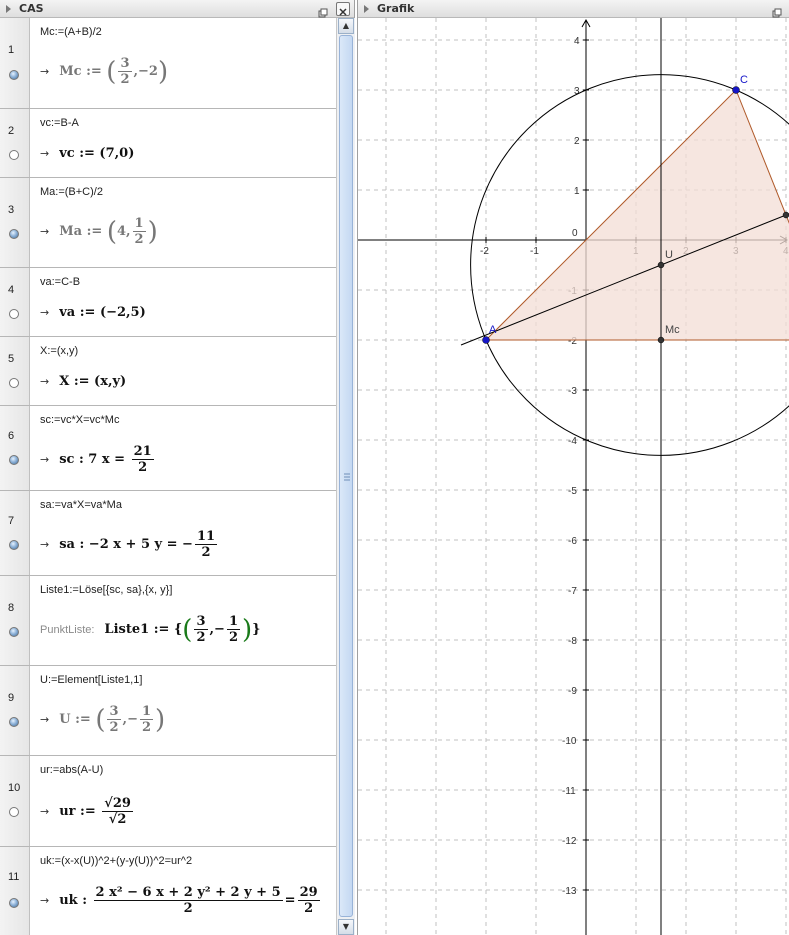 The width and height of the screenshot is (789, 935). I want to click on row-input: uk:=(x-x(U))^2+(y-y(U))^2=ur^2, so click(116, 861).